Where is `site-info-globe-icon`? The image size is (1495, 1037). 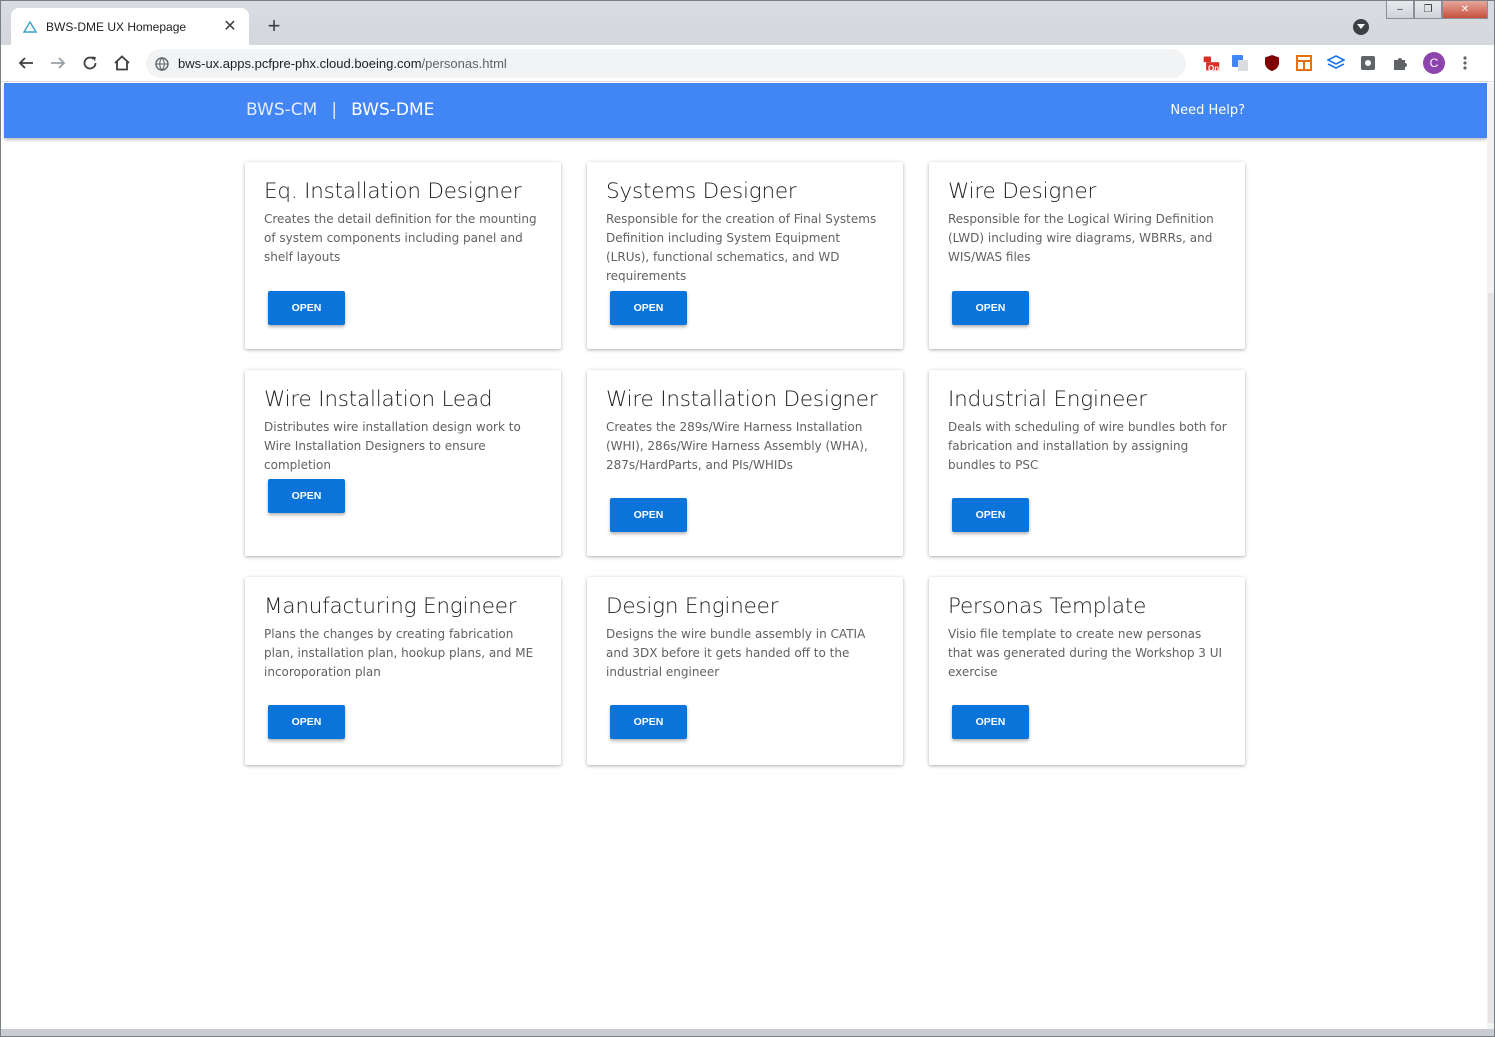 site-info-globe-icon is located at coordinates (162, 64).